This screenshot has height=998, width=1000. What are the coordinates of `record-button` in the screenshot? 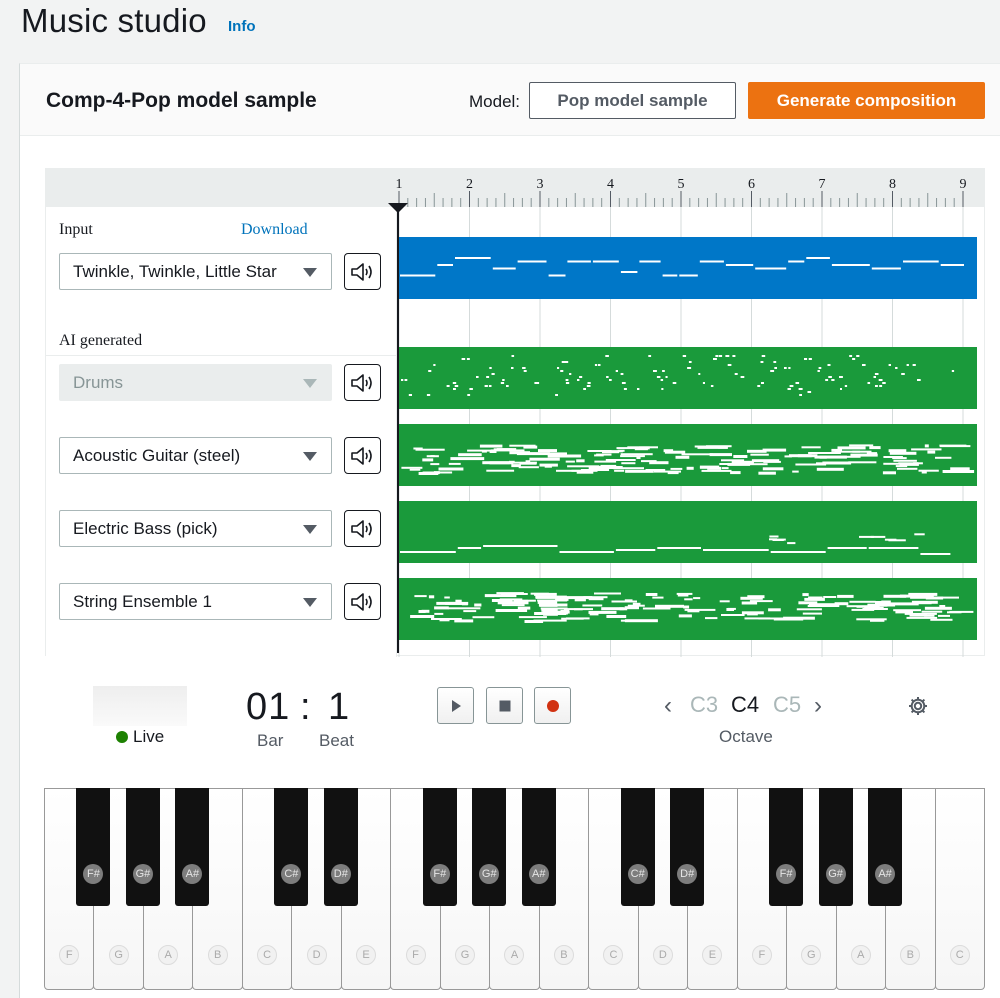 It's located at (552, 705).